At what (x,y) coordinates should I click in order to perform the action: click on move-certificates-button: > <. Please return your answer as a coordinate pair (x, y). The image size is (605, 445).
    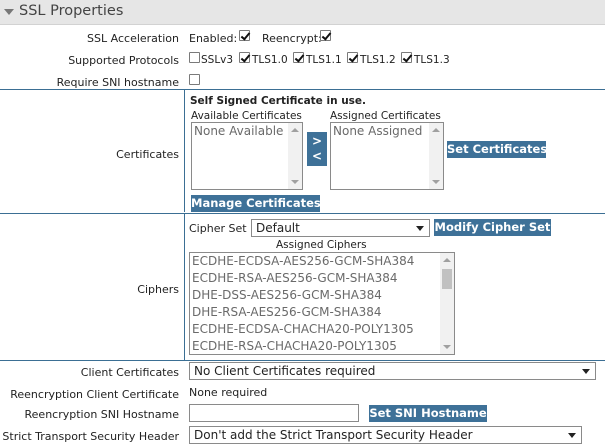
    Looking at the image, I should click on (317, 149).